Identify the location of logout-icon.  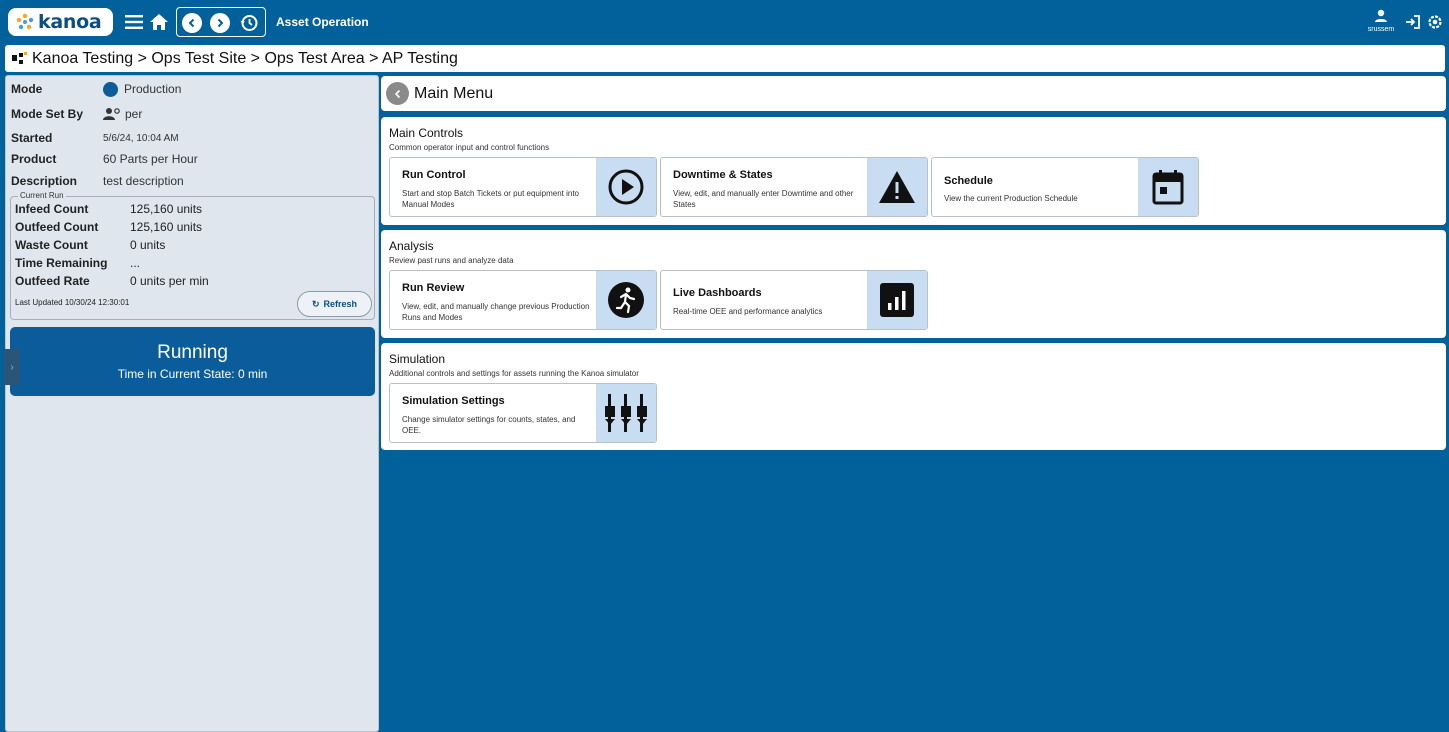
(1413, 22).